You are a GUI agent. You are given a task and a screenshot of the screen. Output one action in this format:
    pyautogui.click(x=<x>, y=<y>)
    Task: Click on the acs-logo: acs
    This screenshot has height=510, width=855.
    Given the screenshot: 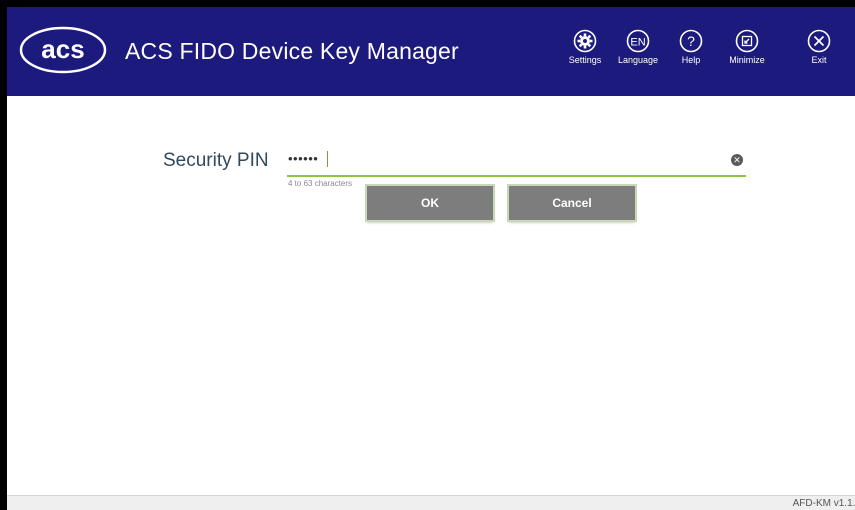 What is the action you would take?
    pyautogui.click(x=63, y=50)
    